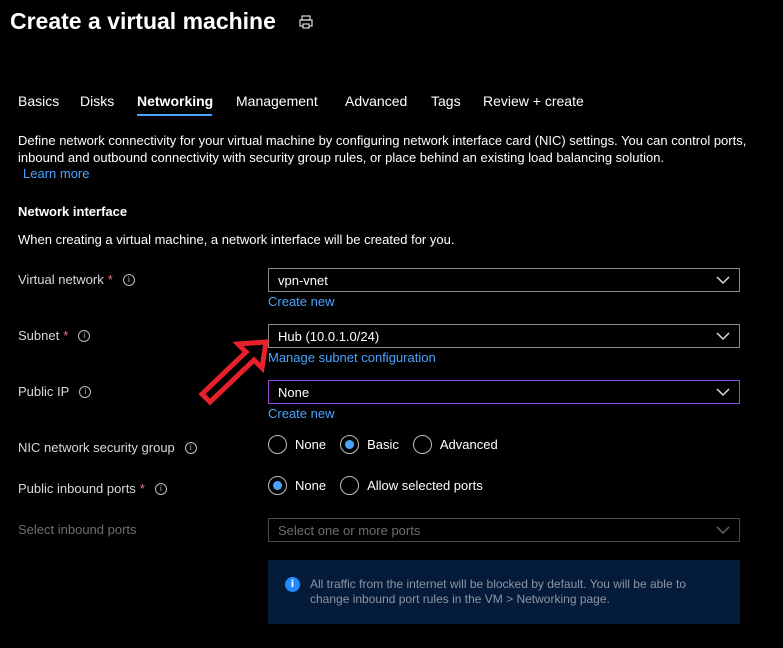  What do you see at coordinates (468, 444) in the screenshot?
I see `radio-label: Advanced` at bounding box center [468, 444].